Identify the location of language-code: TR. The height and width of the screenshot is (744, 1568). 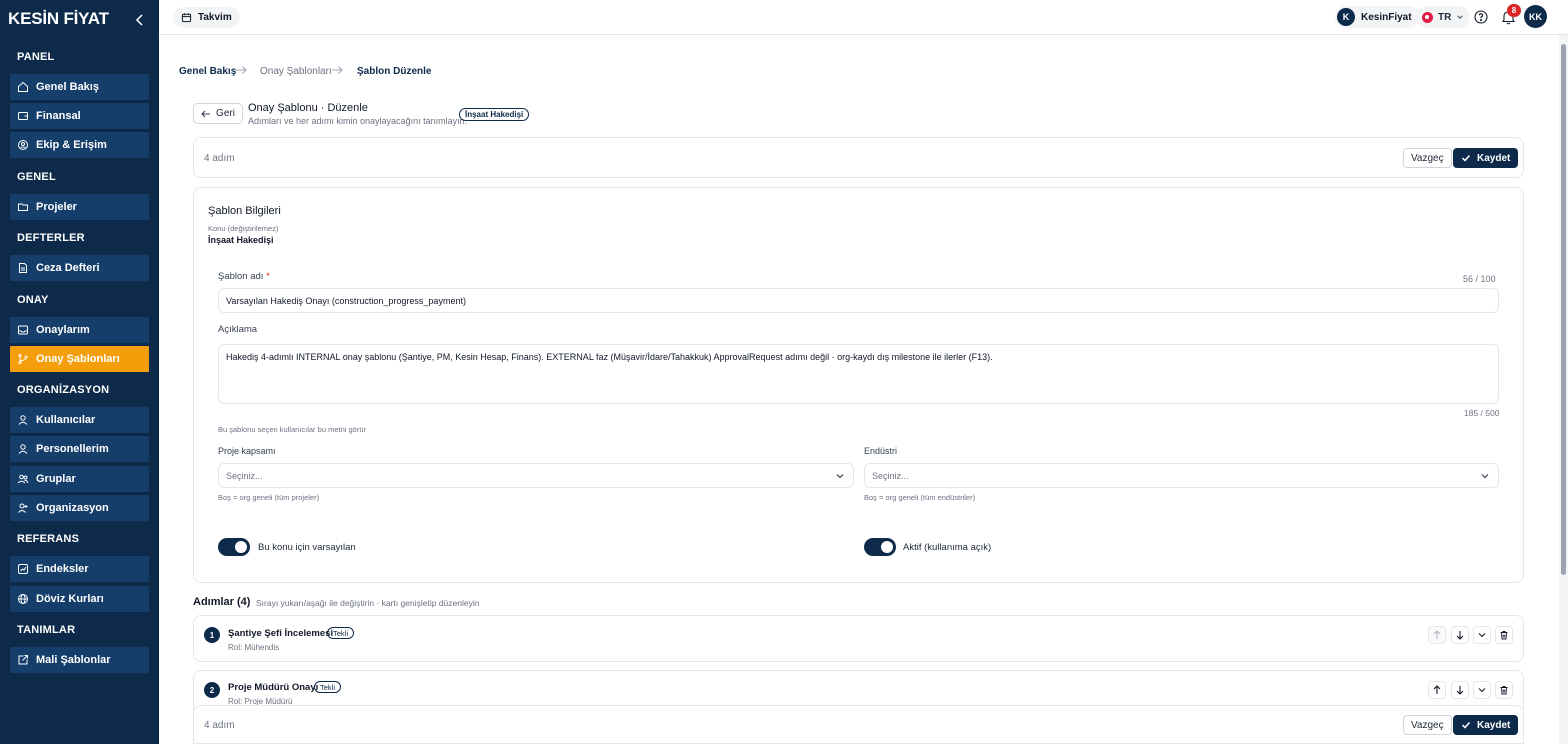
(1445, 17).